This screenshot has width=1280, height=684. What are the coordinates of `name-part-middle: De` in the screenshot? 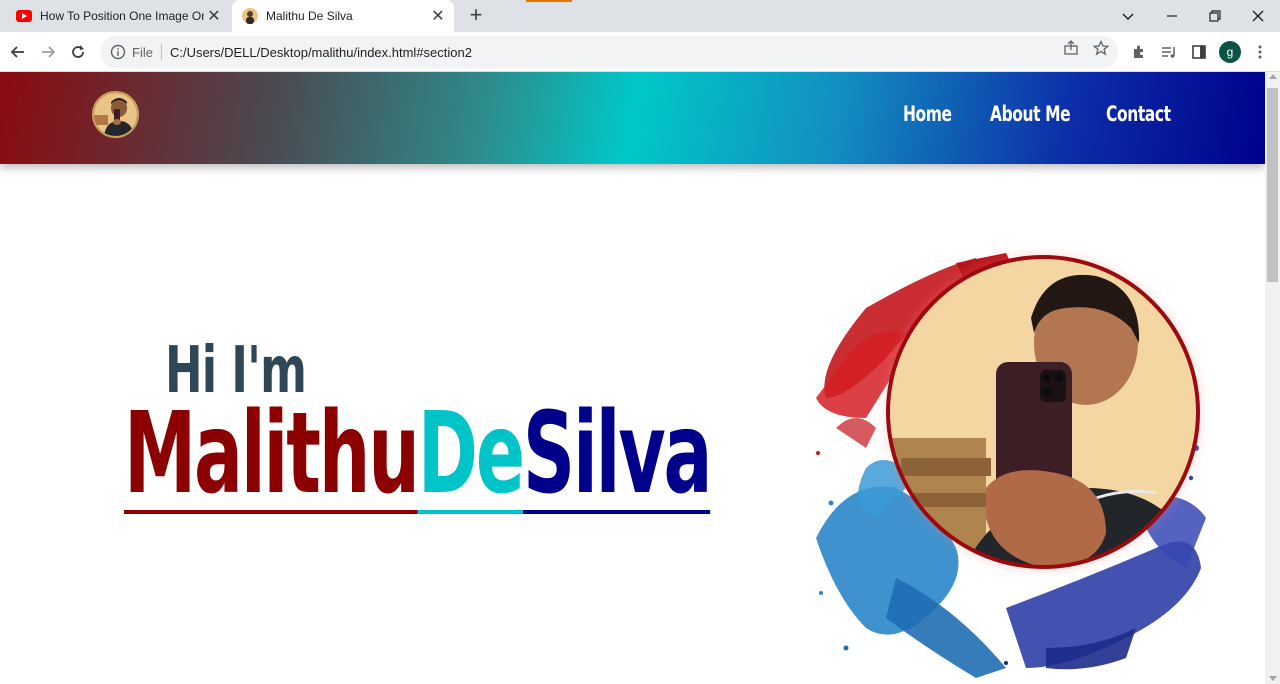 It's located at (471, 454).